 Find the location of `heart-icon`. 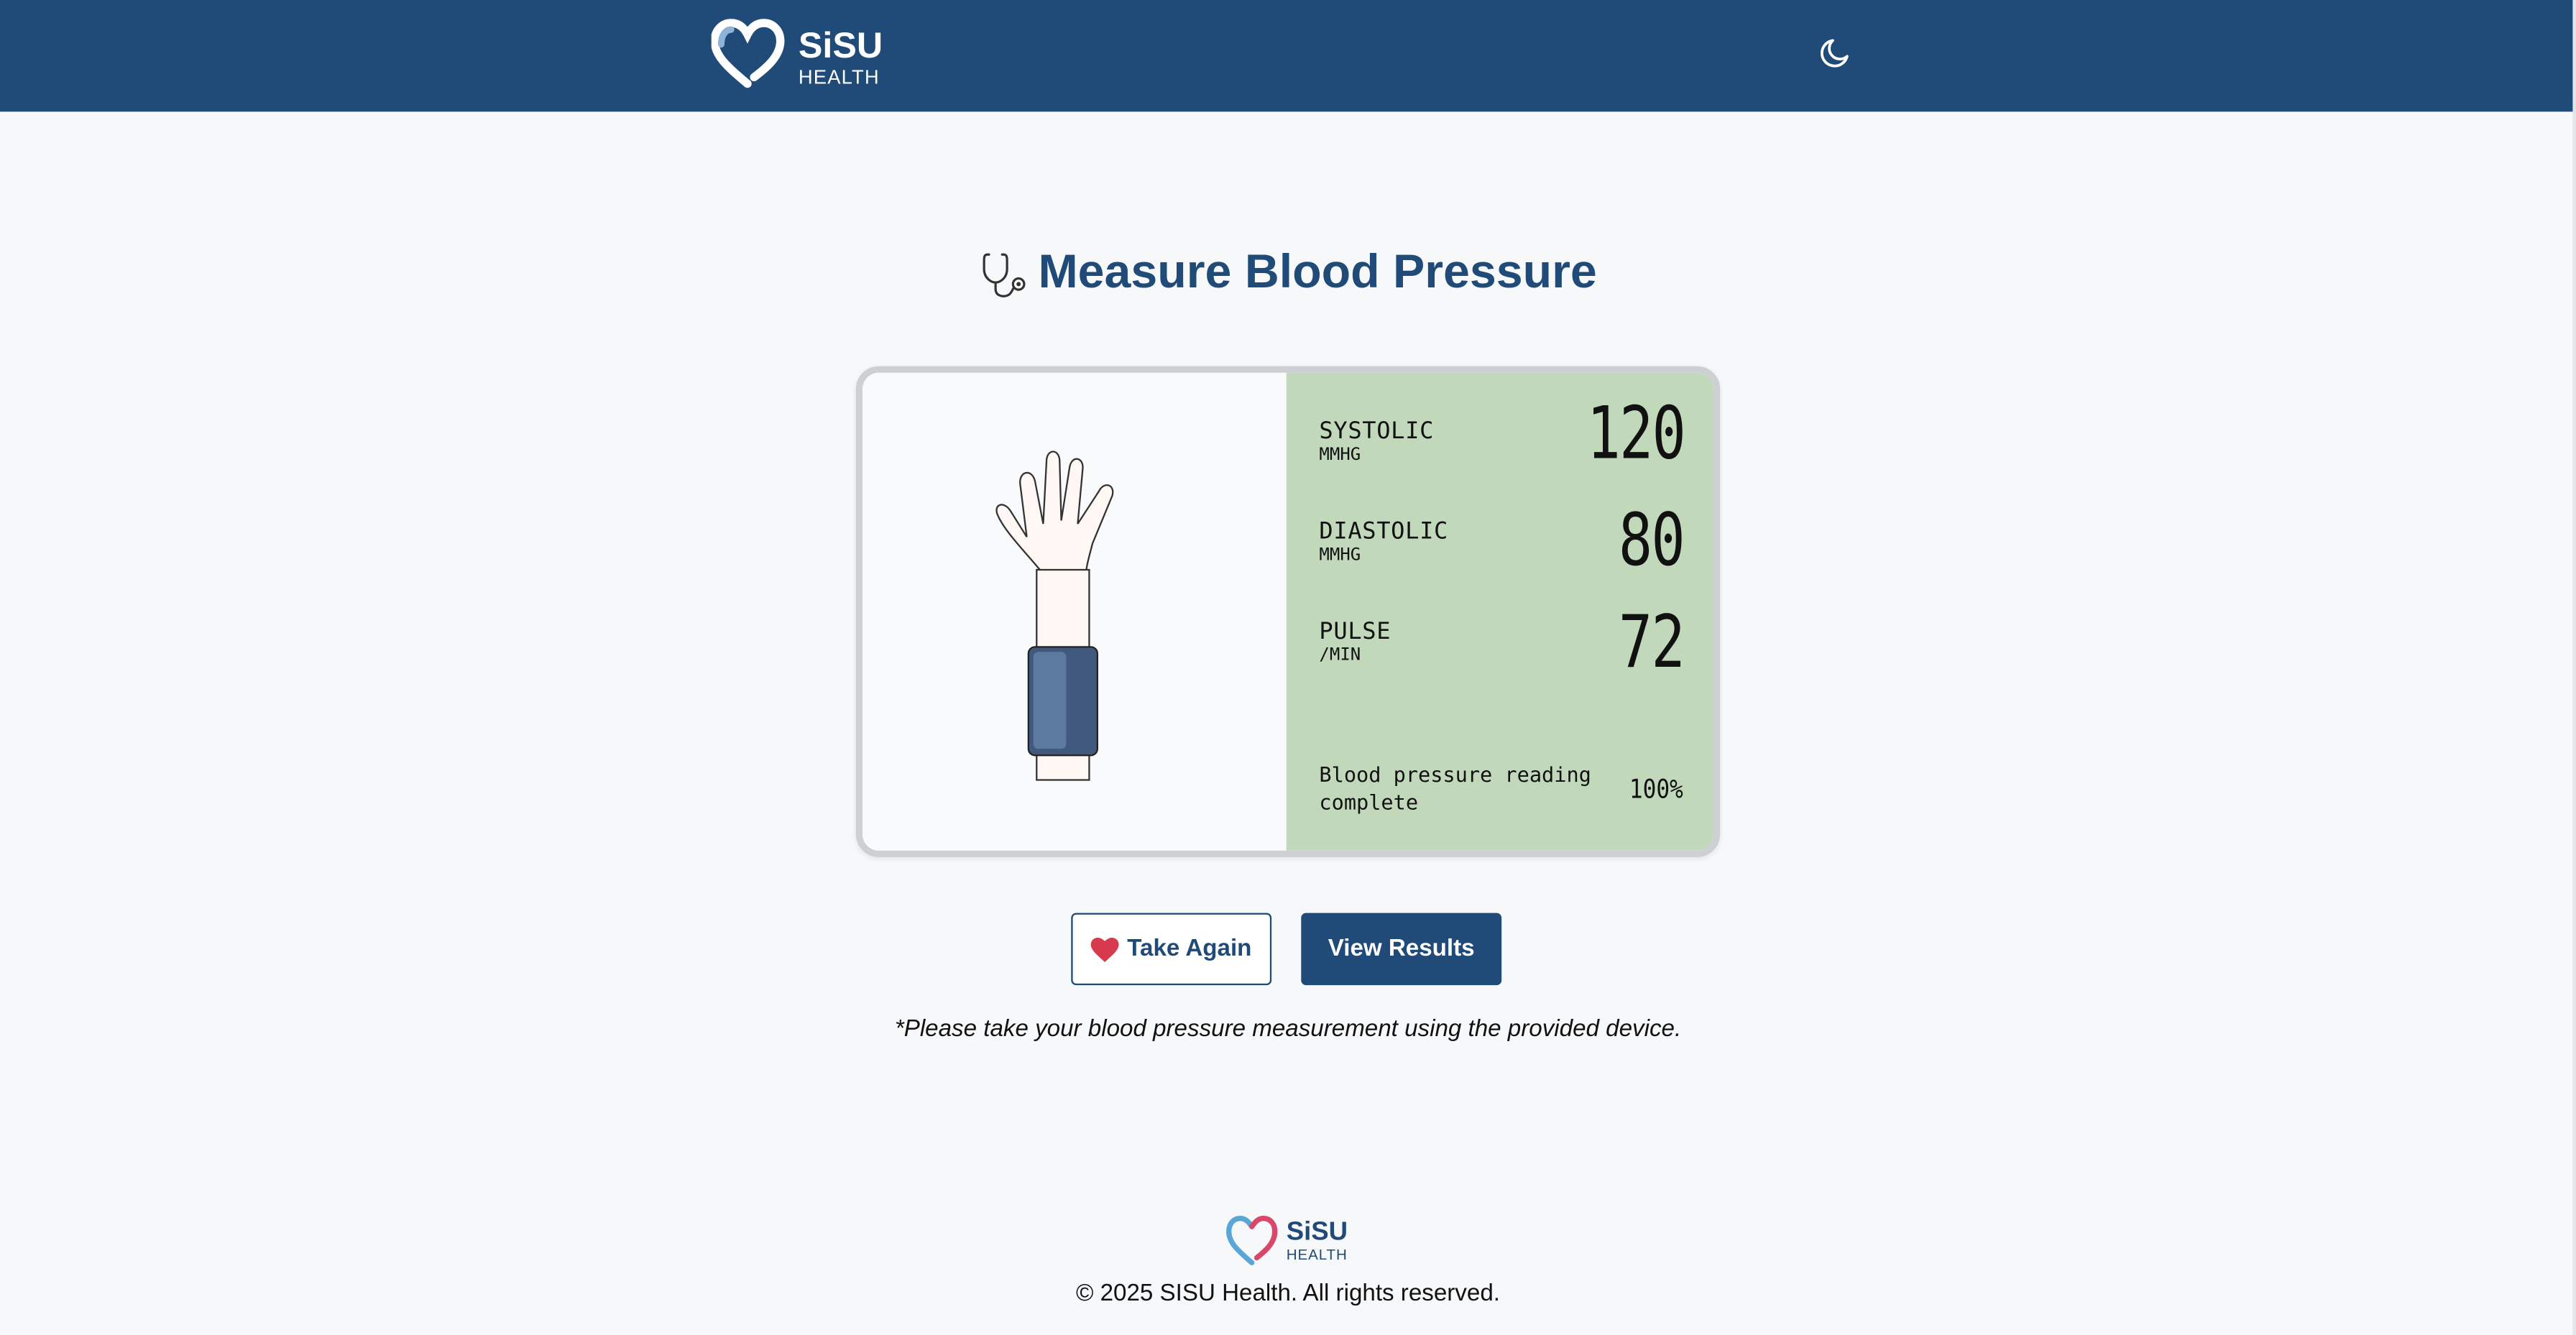

heart-icon is located at coordinates (1104, 948).